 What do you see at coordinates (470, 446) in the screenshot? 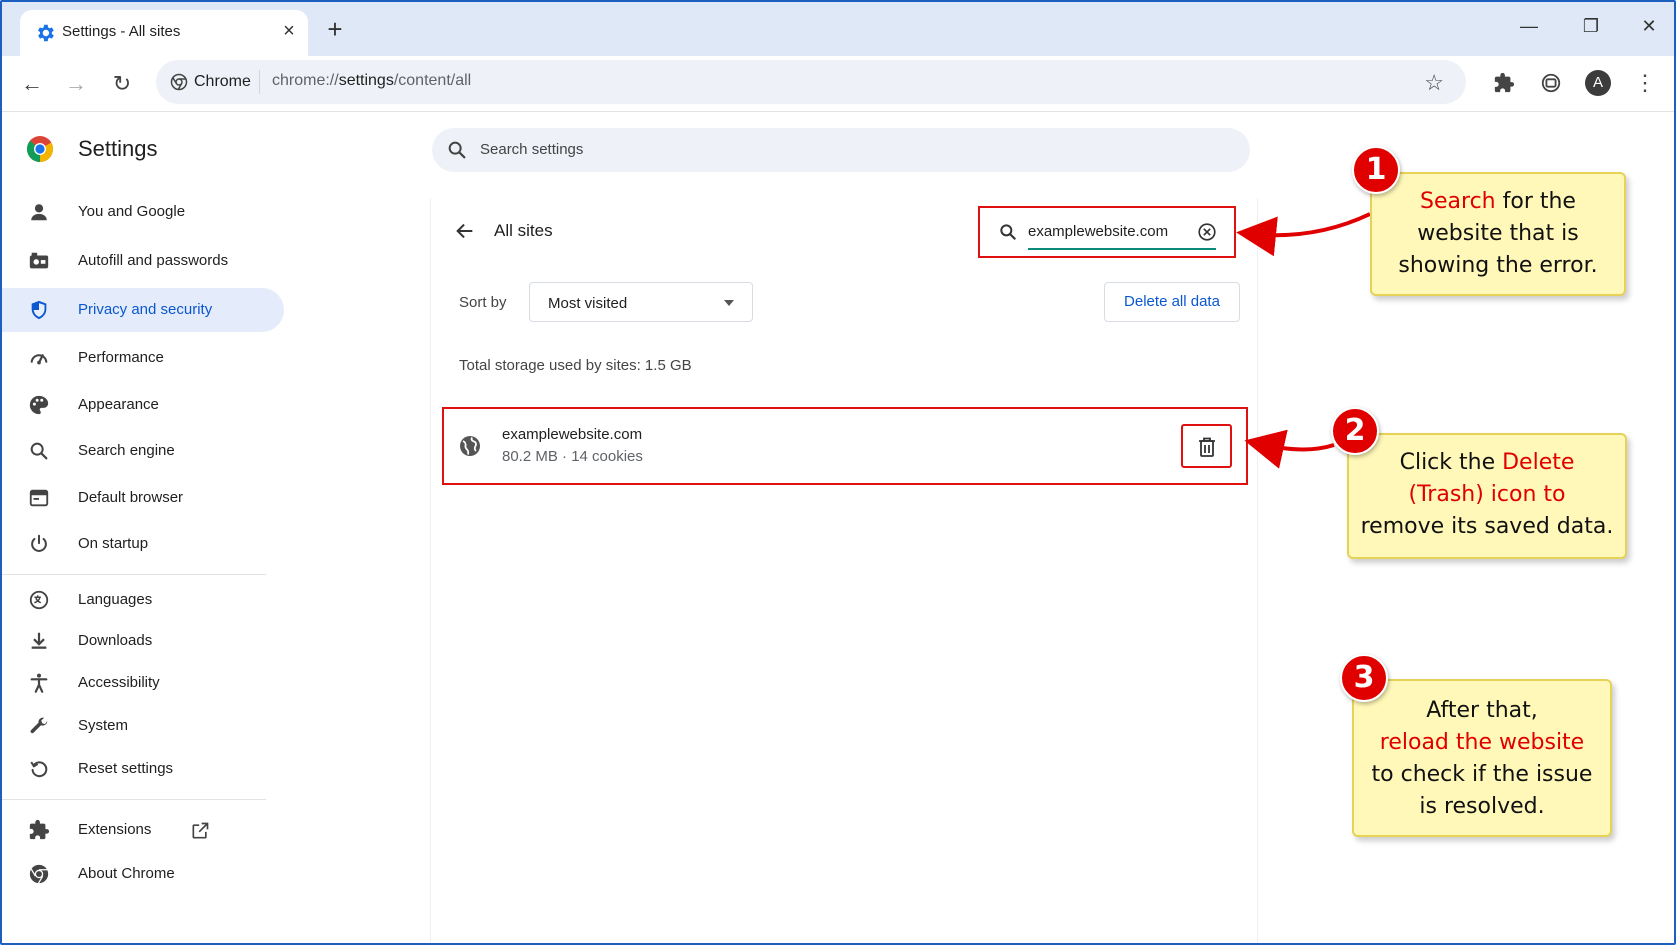
I see `globe-icon` at bounding box center [470, 446].